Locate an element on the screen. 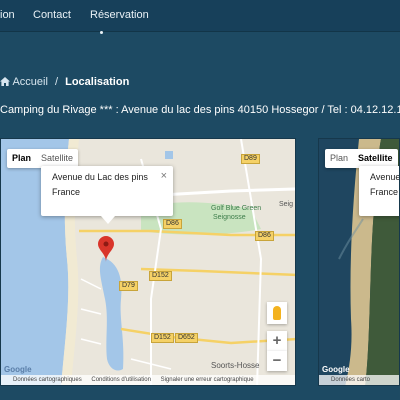 This screenshot has width=400, height=400. zoom-in-button: + is located at coordinates (277, 341).